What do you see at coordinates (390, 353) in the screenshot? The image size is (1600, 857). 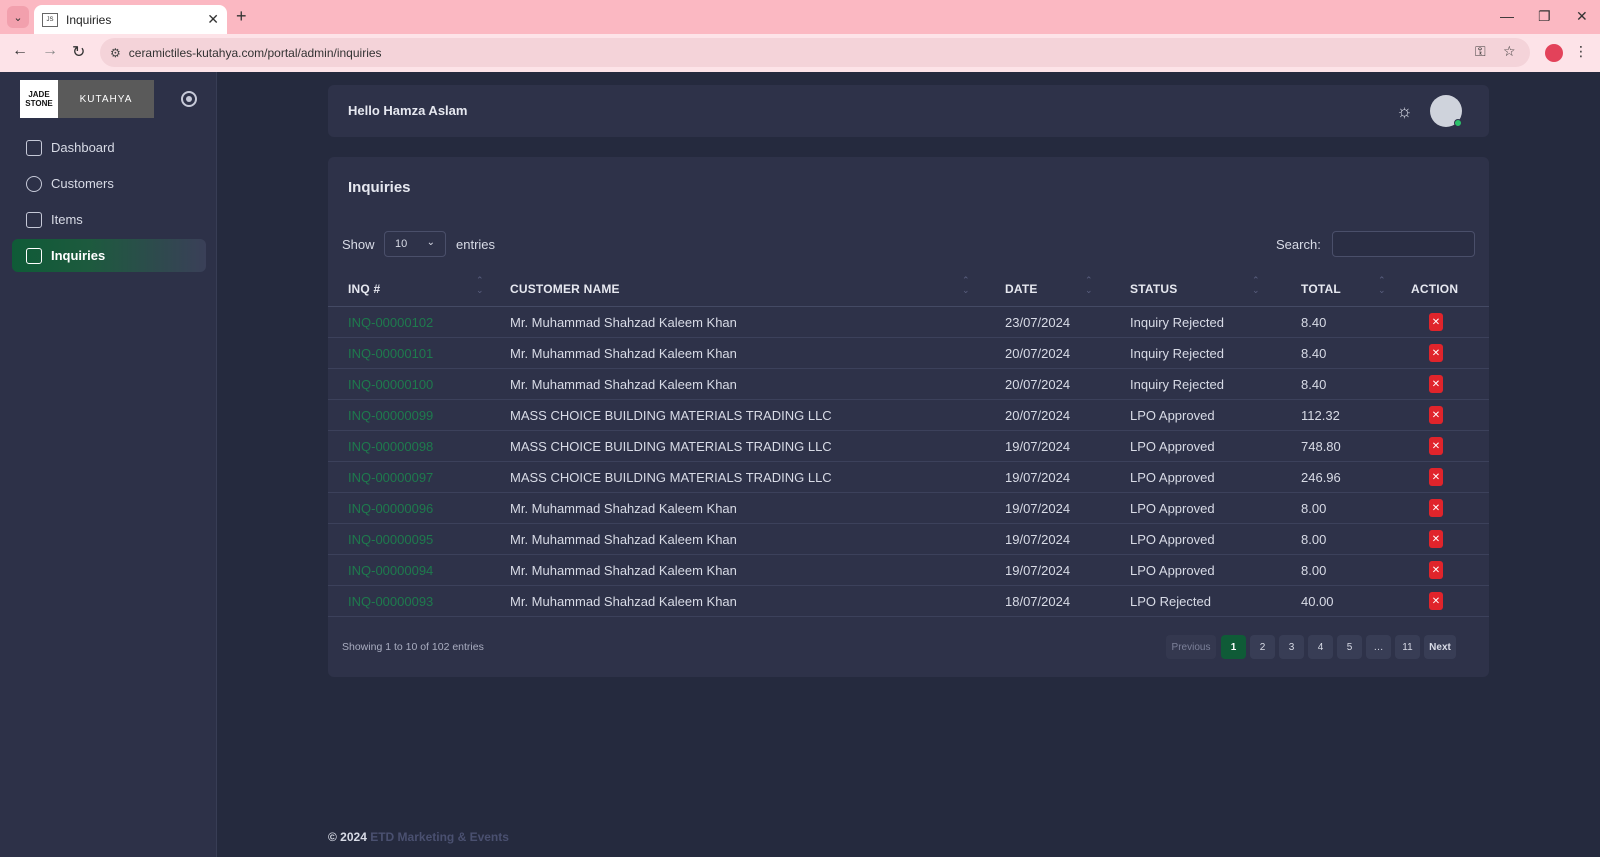 I see `inq-link: INQ-00000101` at bounding box center [390, 353].